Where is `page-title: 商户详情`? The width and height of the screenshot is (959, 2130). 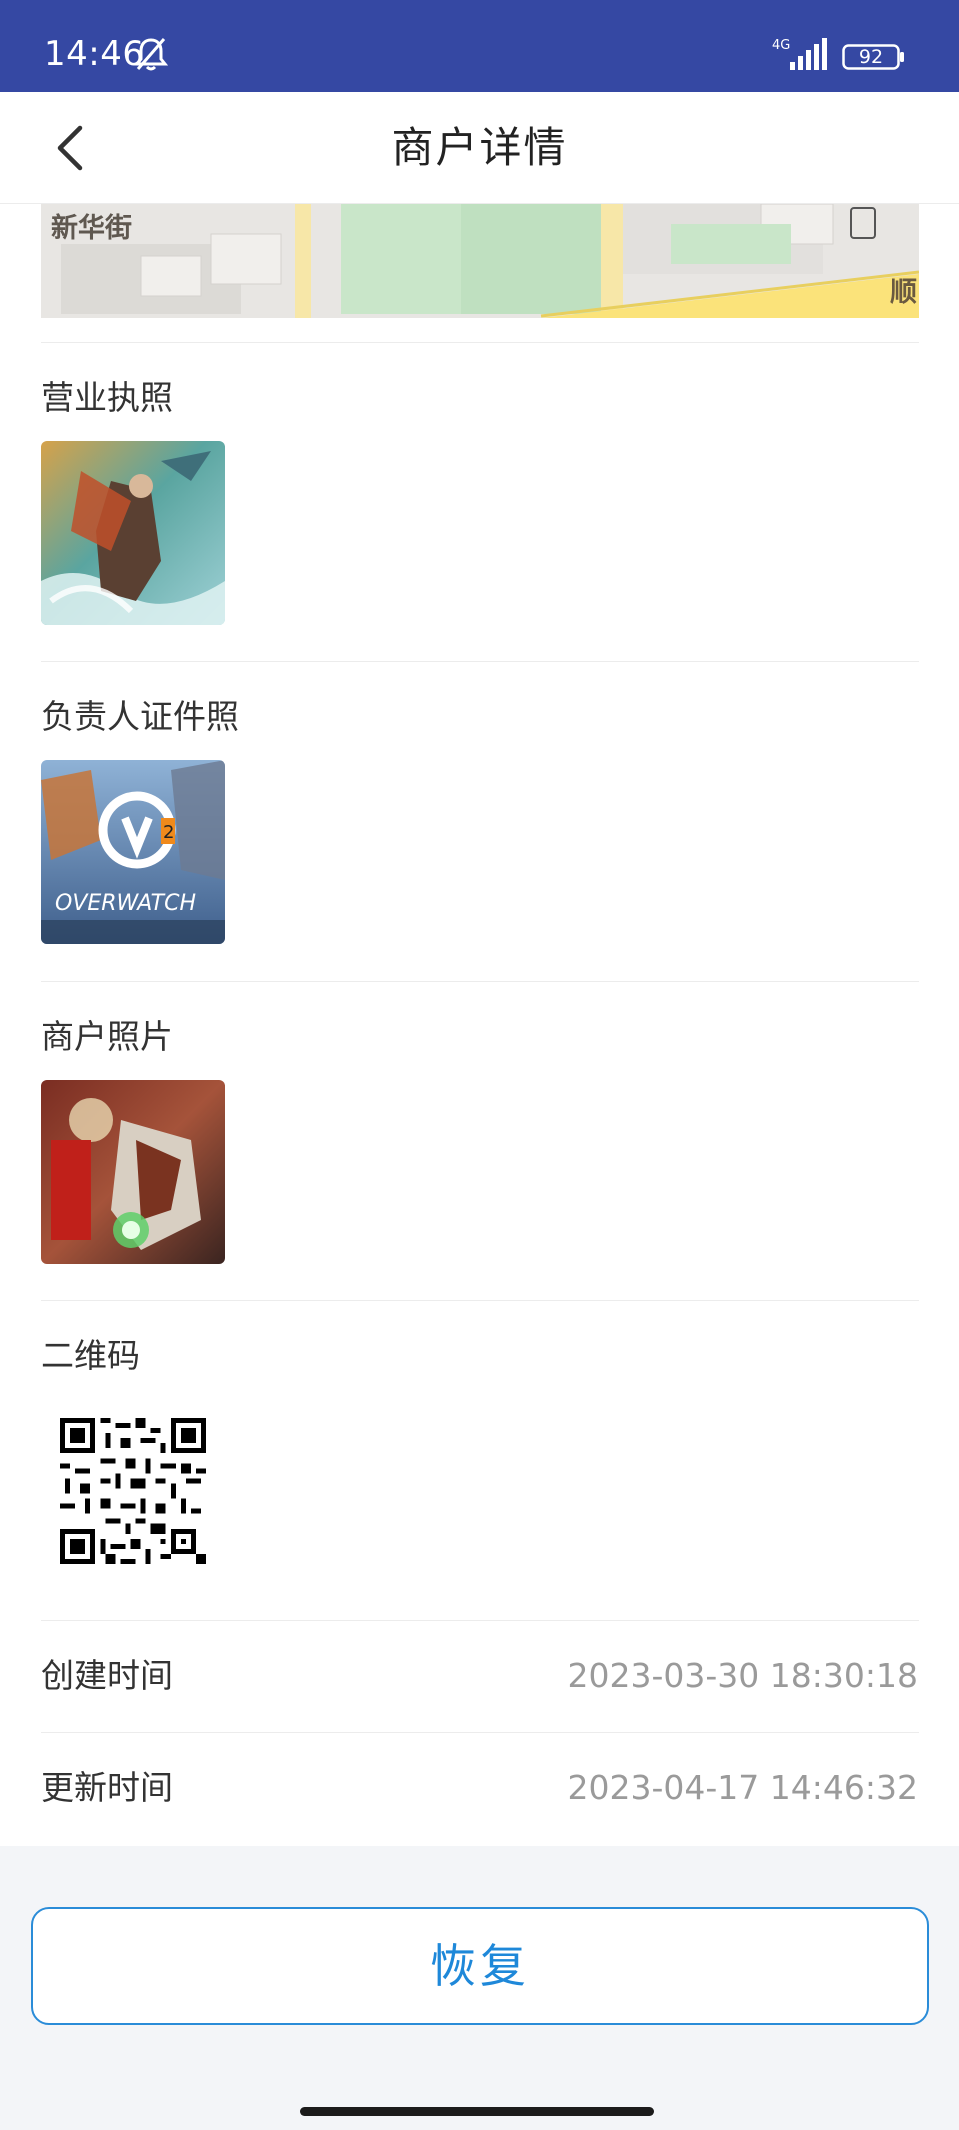
page-title: 商户详情 is located at coordinates (479, 147).